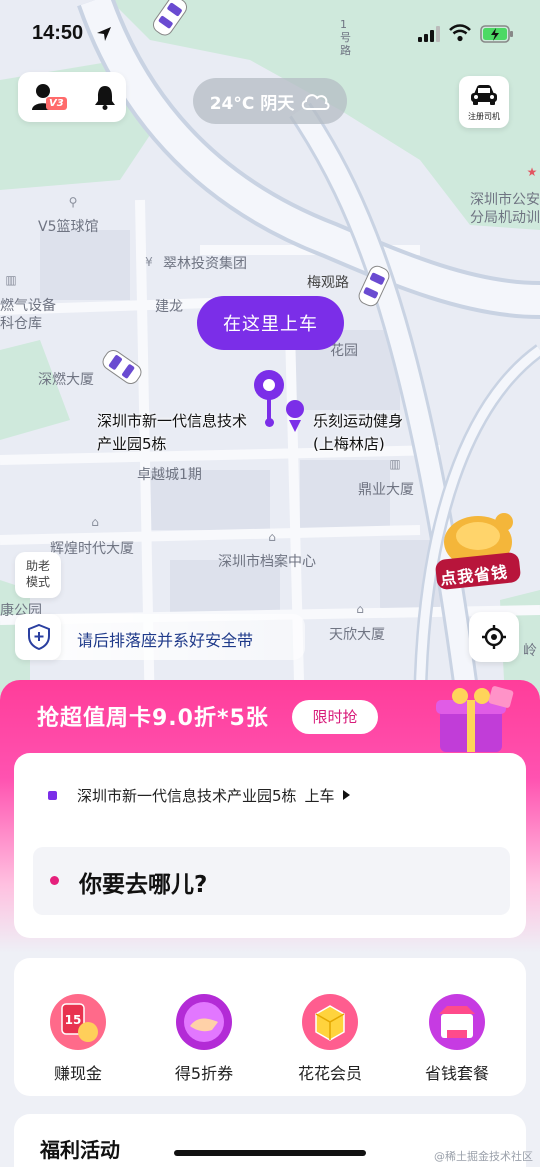  I want to click on limited-time-grab-button: 限时抢, so click(335, 717).